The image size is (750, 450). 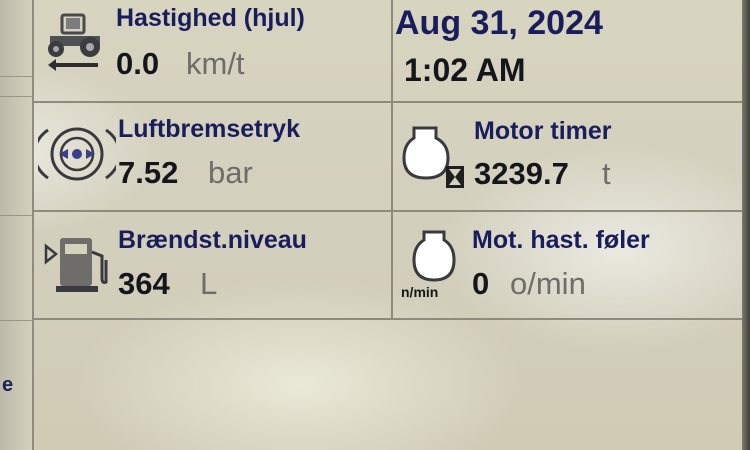 What do you see at coordinates (210, 18) in the screenshot?
I see `speed-label: Hastighed (hjul)` at bounding box center [210, 18].